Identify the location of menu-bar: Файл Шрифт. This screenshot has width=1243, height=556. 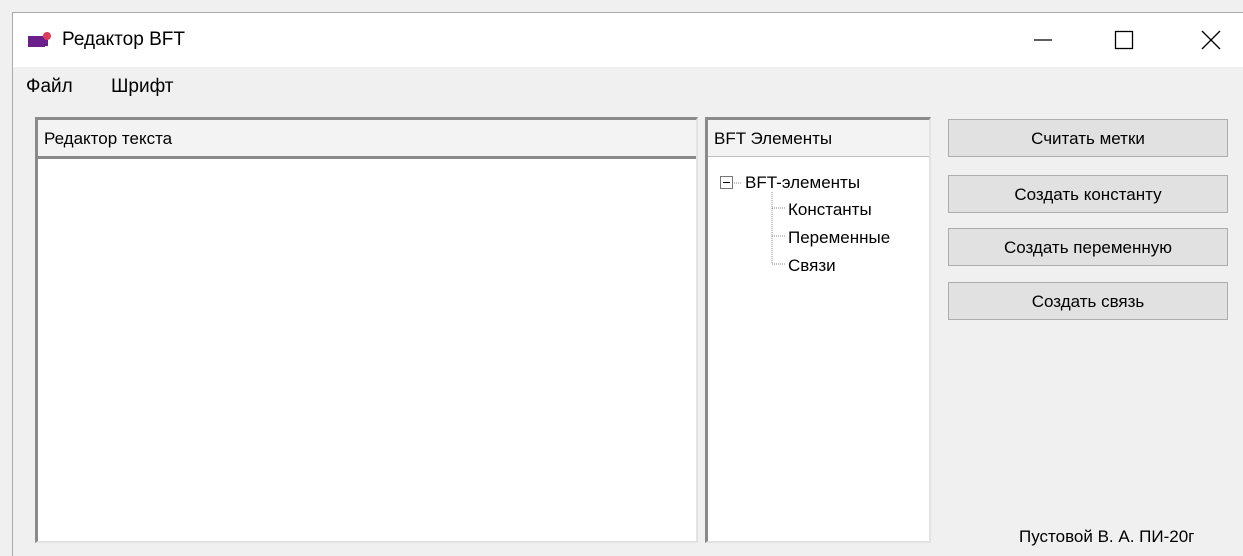
(628, 88).